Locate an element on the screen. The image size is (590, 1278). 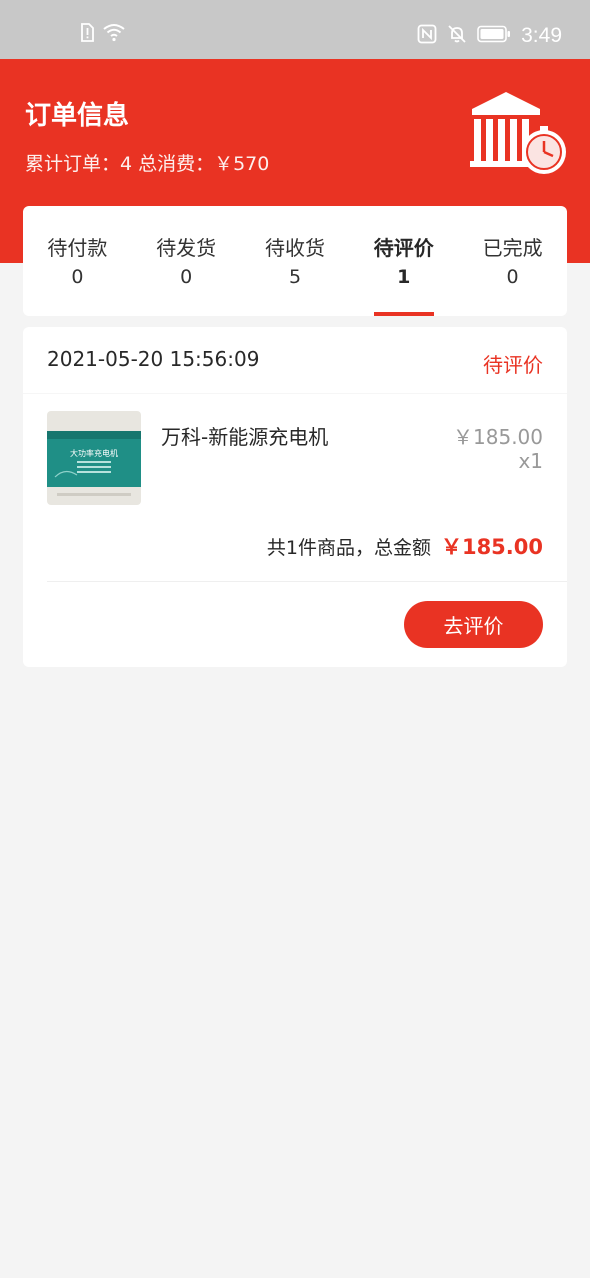
tab-label: 待收货 is located at coordinates (294, 248).